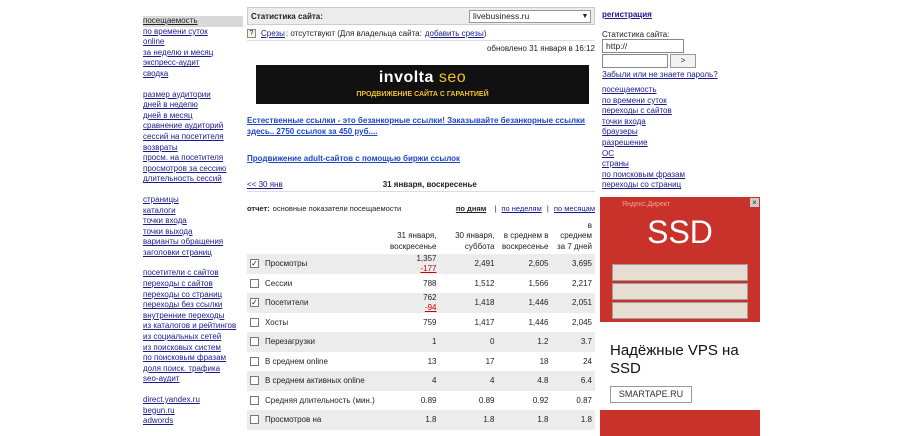 Image resolution: width=900 pixels, height=436 pixels. I want to click on left-menu-item: из социальных сетей, so click(193, 337).